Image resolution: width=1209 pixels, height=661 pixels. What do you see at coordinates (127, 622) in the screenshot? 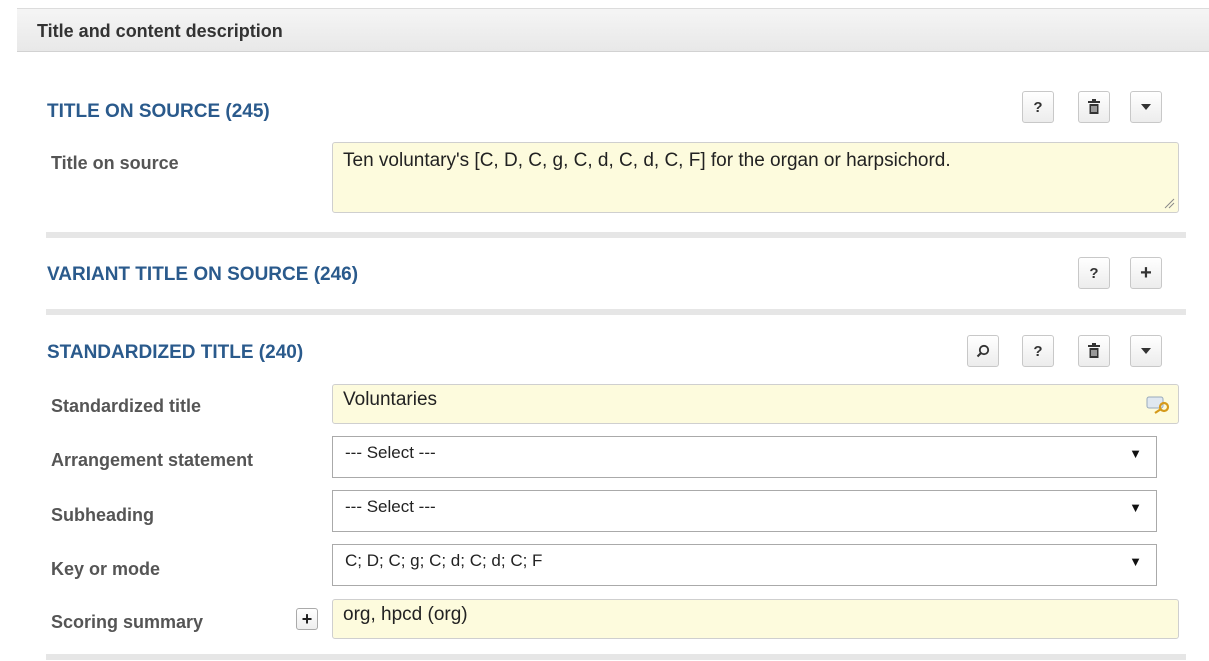
I see `scoring-summary-label: Scoring summary` at bounding box center [127, 622].